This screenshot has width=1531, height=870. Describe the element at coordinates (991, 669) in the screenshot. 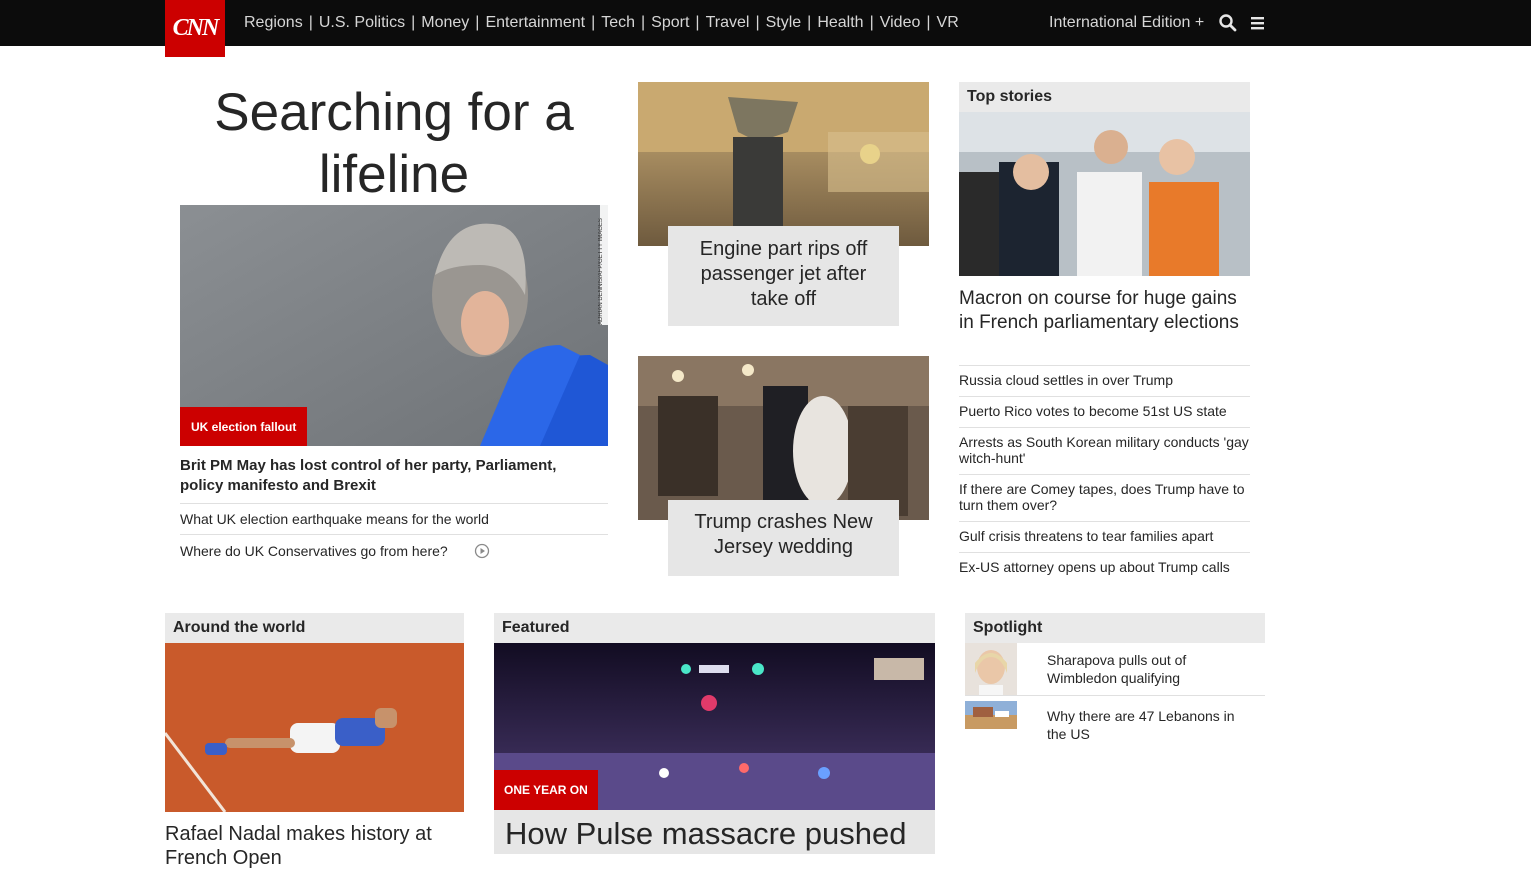

I see `sharapova-thumbnail` at that location.